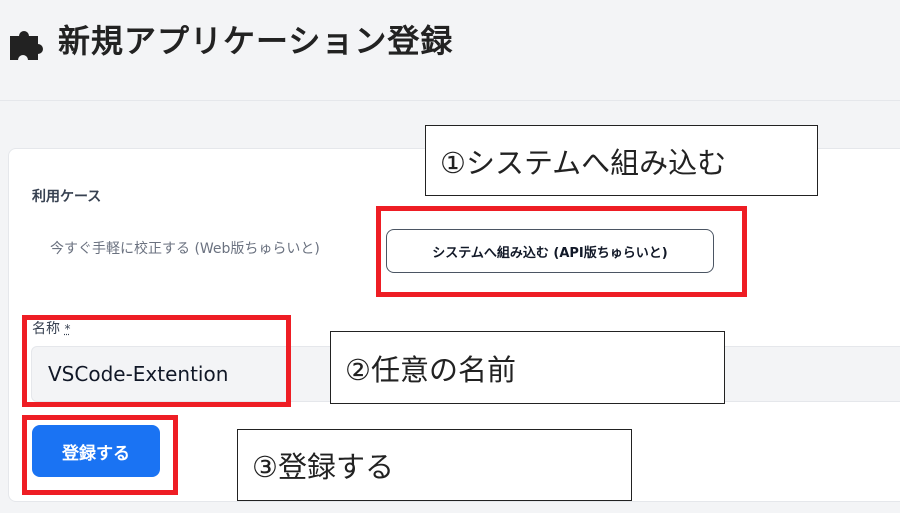 The image size is (900, 513). What do you see at coordinates (434, 465) in the screenshot?
I see `callout-3: ③登録する` at bounding box center [434, 465].